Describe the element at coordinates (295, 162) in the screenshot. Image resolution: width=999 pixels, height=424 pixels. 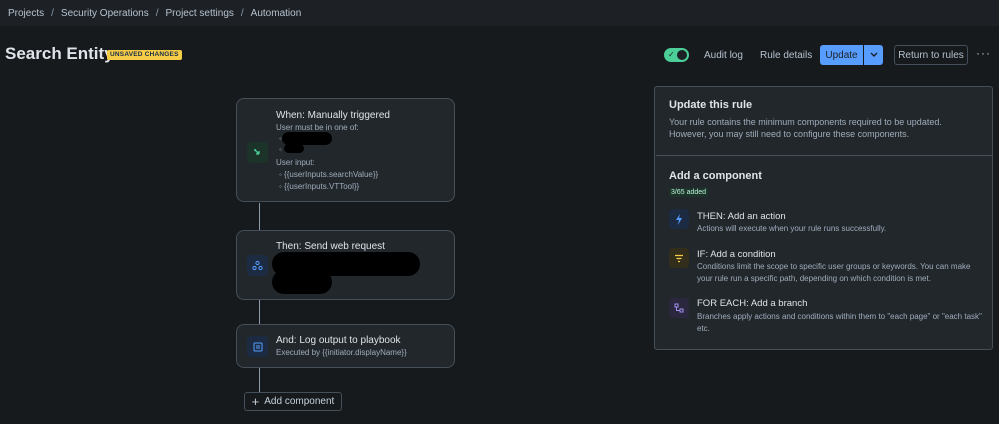
I see `user-input-label: User input:` at that location.